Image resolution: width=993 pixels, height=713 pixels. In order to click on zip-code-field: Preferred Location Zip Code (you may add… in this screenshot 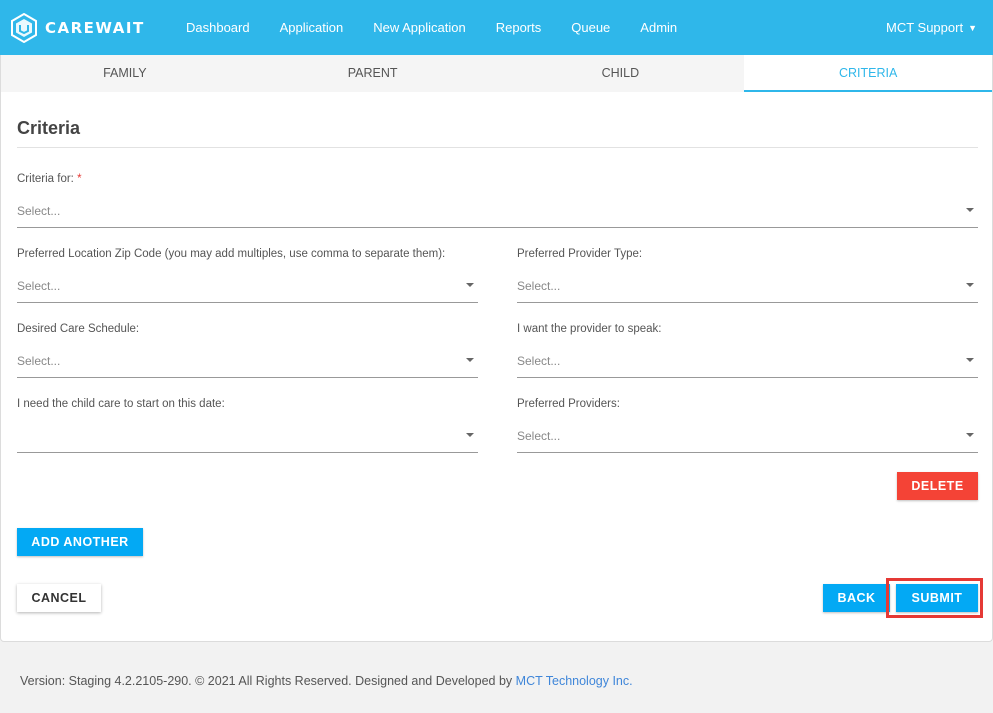, I will do `click(247, 275)`.